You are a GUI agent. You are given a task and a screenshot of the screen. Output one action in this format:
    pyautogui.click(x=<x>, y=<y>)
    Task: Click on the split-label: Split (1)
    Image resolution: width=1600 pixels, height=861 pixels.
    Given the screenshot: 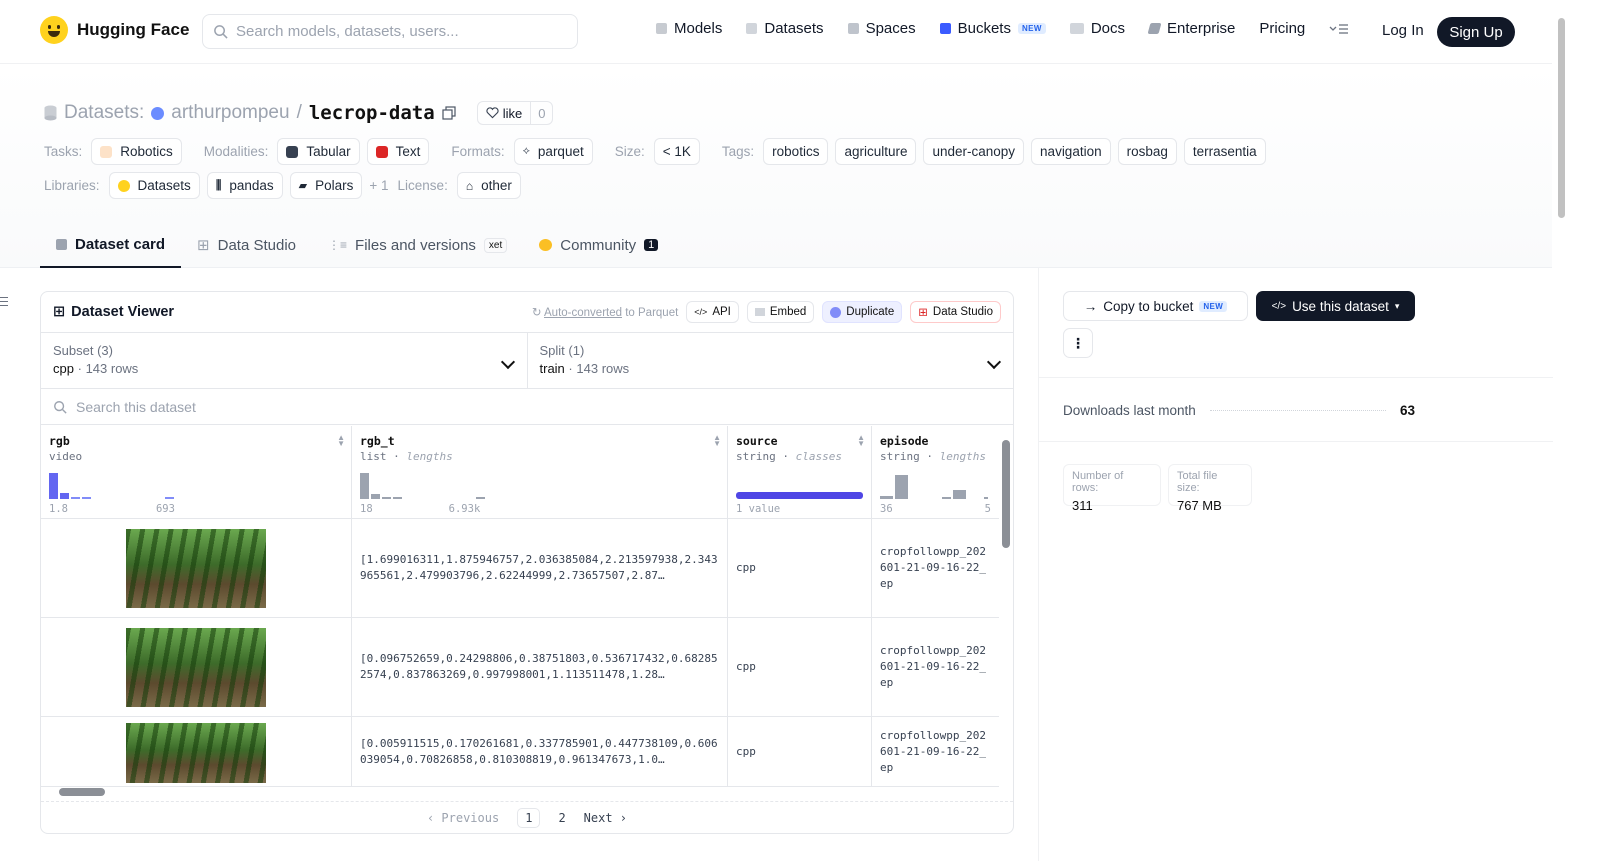 What is the action you would take?
    pyautogui.click(x=562, y=350)
    